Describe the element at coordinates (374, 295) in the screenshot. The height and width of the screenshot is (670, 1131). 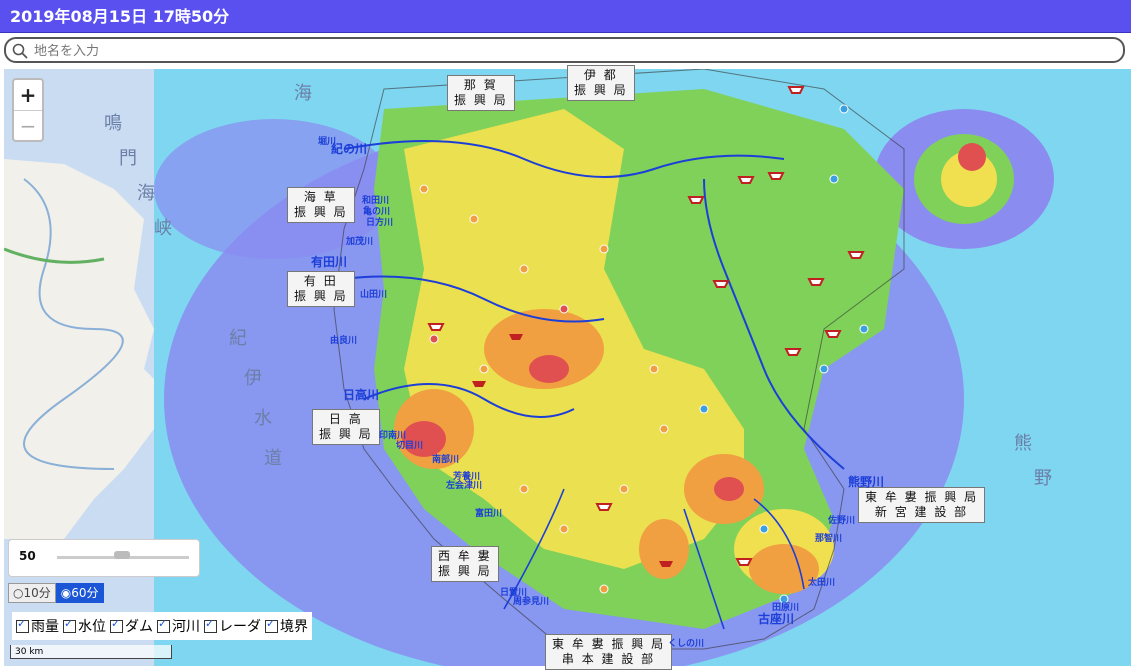
I see `river-label: 山田川` at that location.